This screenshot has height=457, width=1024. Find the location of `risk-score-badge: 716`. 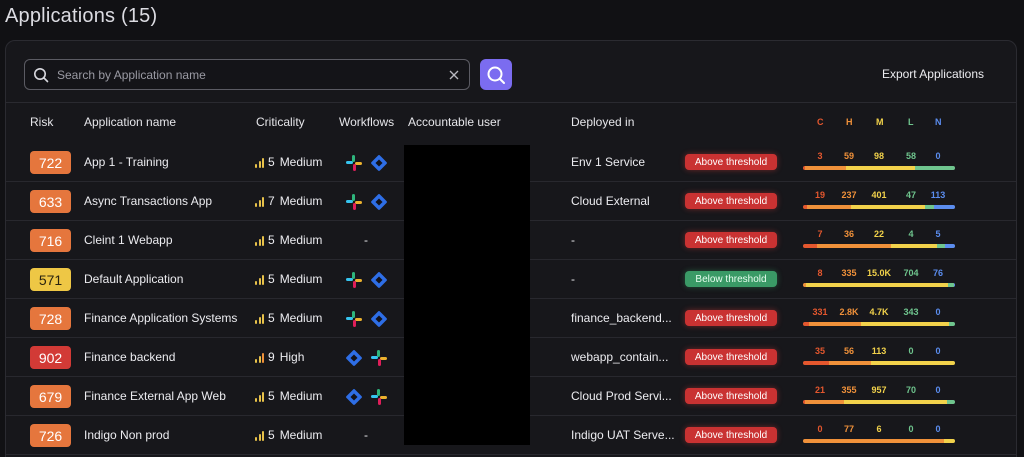

risk-score-badge: 716 is located at coordinates (50, 240).